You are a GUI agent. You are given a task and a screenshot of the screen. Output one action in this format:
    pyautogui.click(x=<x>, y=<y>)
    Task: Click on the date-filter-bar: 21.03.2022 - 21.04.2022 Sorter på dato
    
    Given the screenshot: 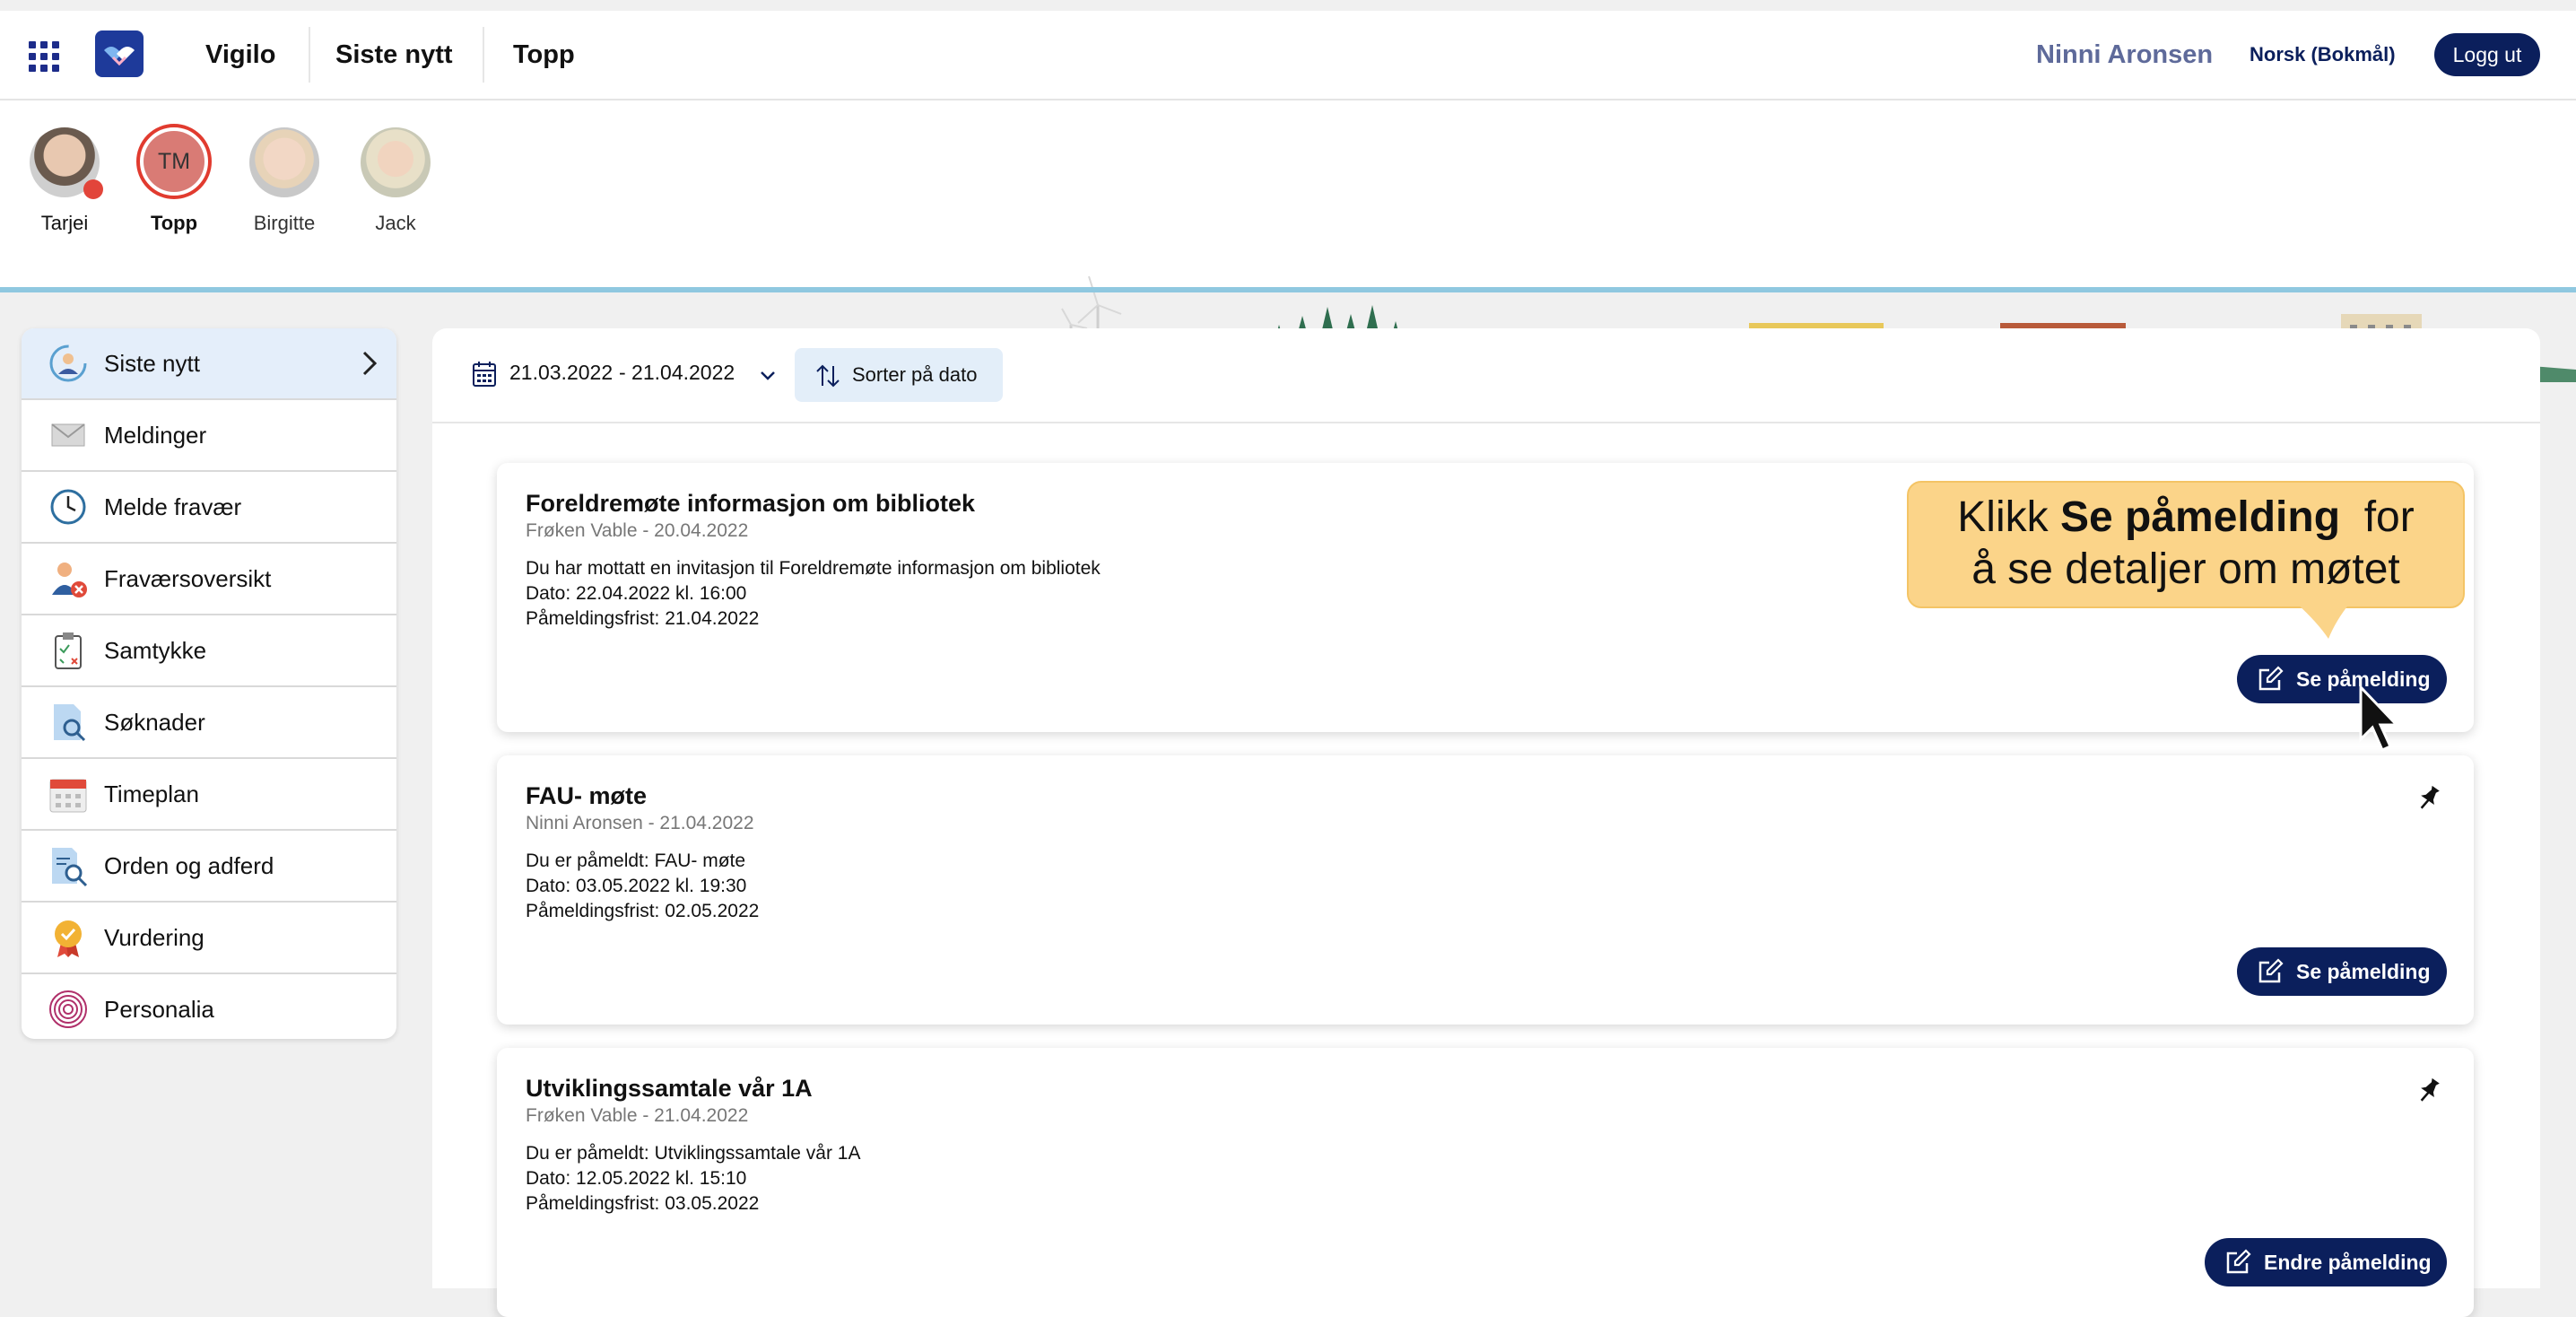 What is the action you would take?
    pyautogui.click(x=1486, y=375)
    